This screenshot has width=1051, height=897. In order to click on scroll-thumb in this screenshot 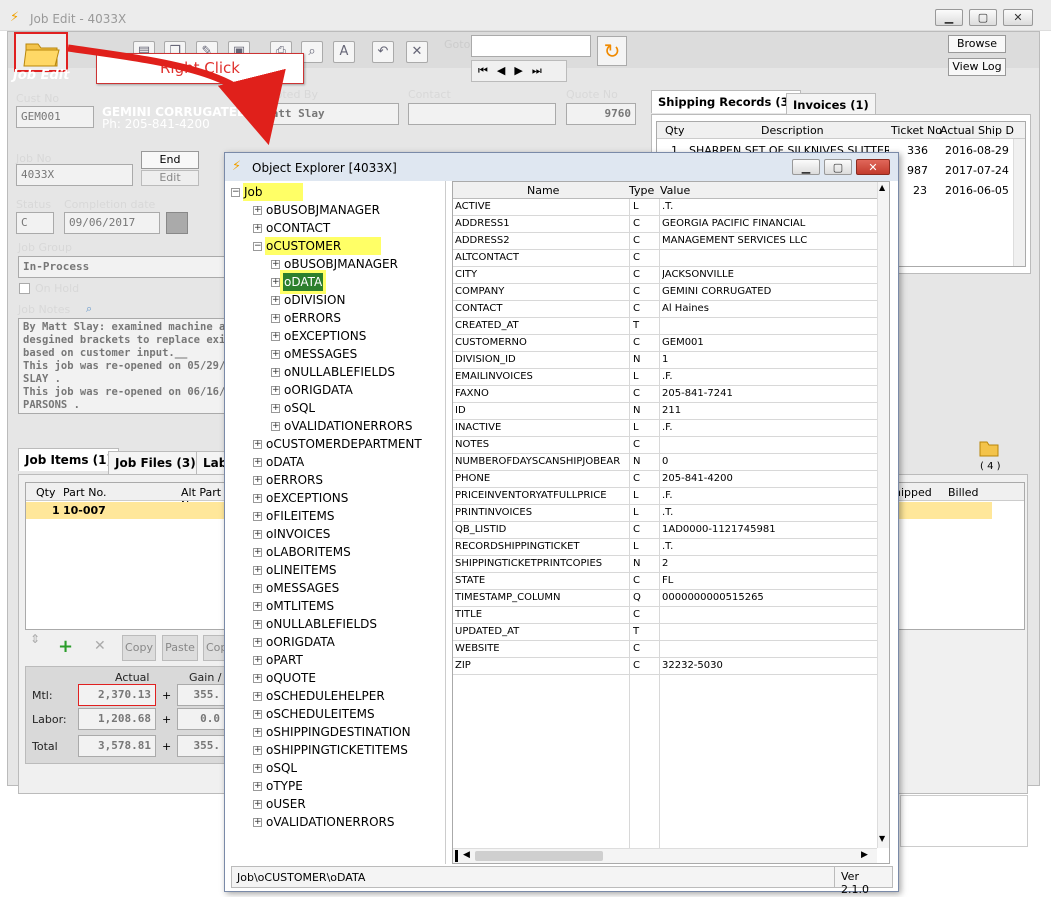, I will do `click(539, 856)`.